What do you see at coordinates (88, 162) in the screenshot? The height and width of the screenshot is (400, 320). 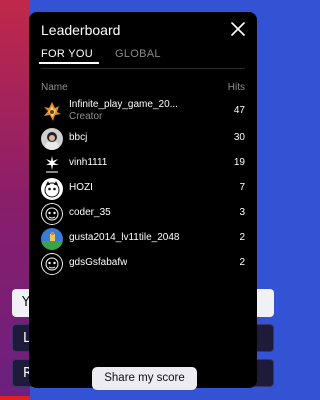 I see `player-name: vinh1111` at bounding box center [88, 162].